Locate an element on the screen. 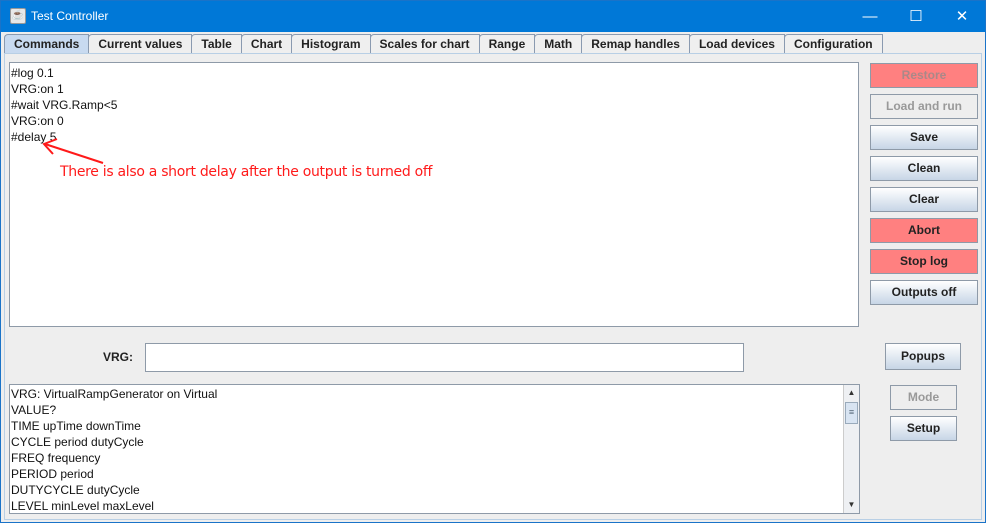  scroll-thumb: ≡ is located at coordinates (851, 413).